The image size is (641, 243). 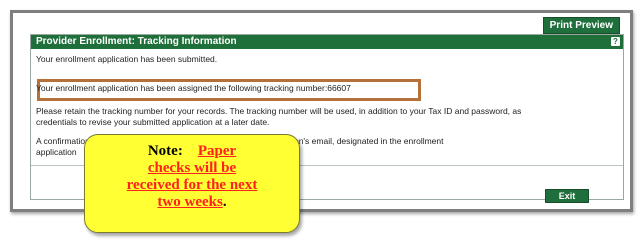 What do you see at coordinates (615, 41) in the screenshot?
I see `help-icon: ?` at bounding box center [615, 41].